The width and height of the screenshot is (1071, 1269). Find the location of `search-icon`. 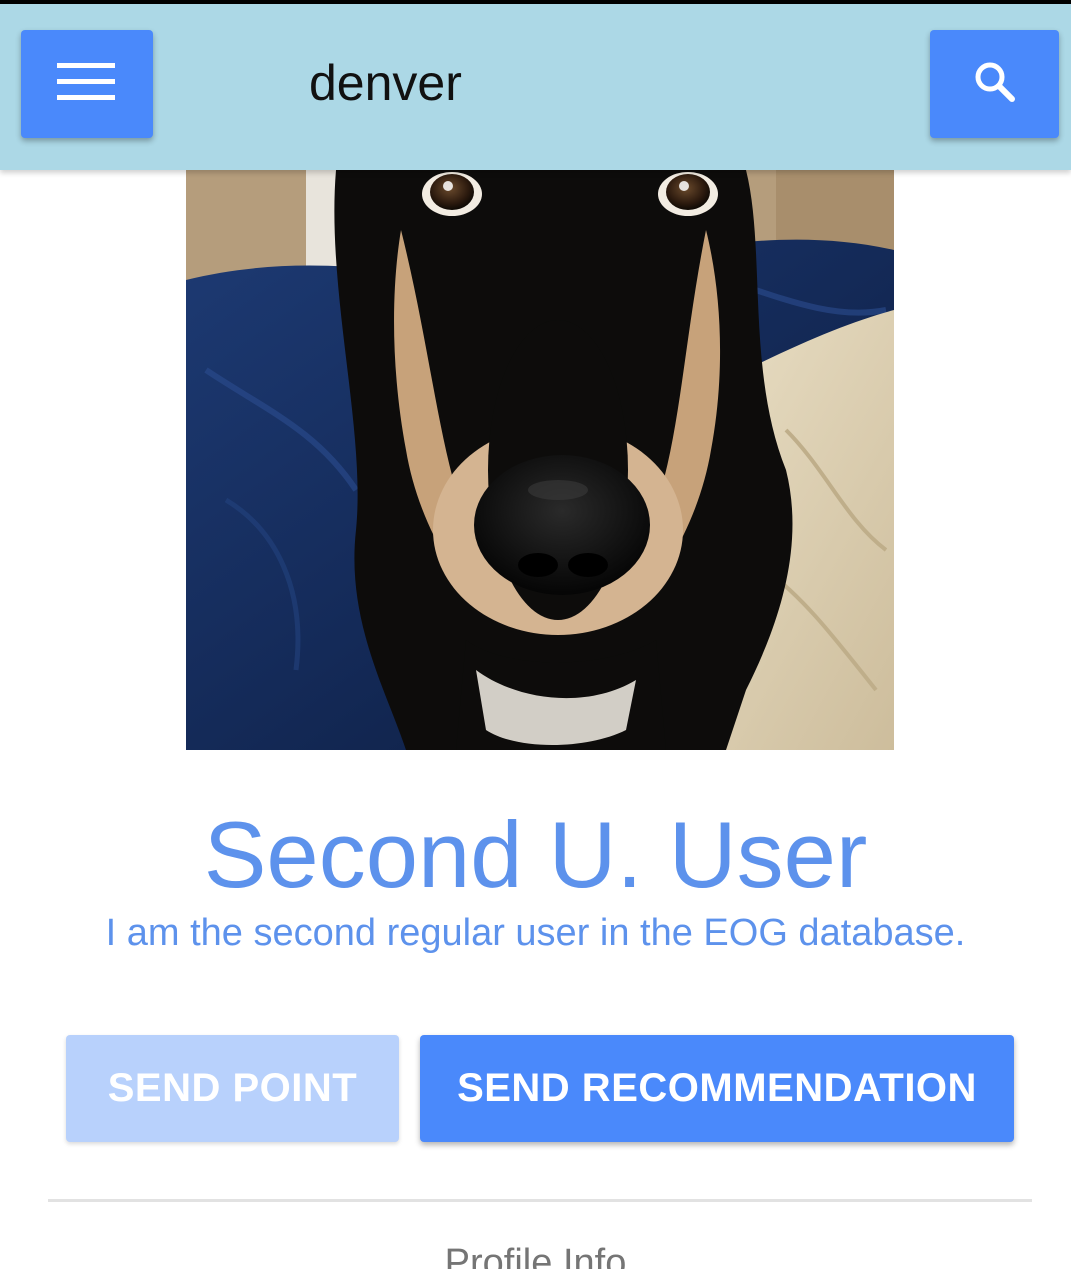

search-icon is located at coordinates (995, 84).